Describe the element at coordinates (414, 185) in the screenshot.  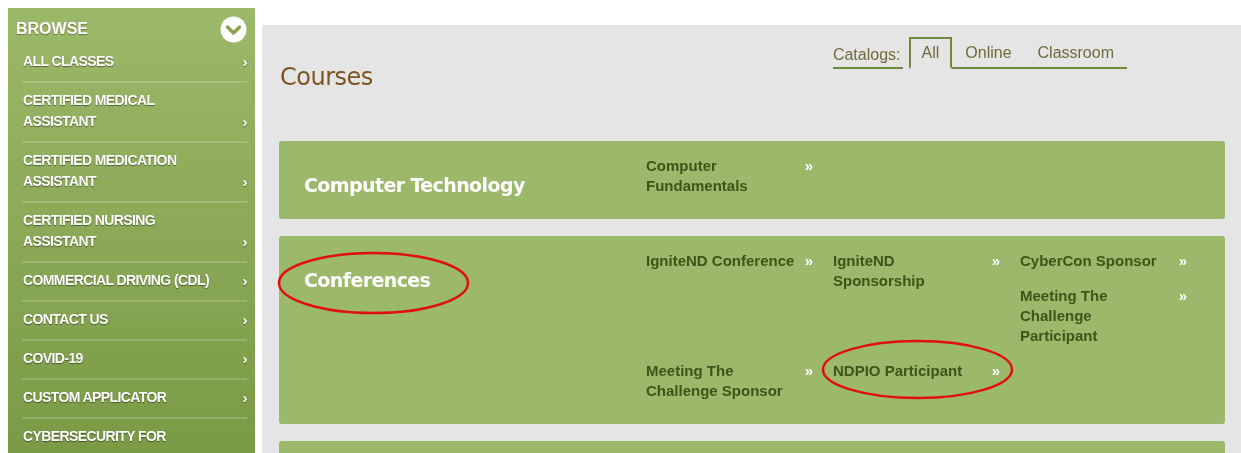
I see `category-title: Computer Technology` at that location.